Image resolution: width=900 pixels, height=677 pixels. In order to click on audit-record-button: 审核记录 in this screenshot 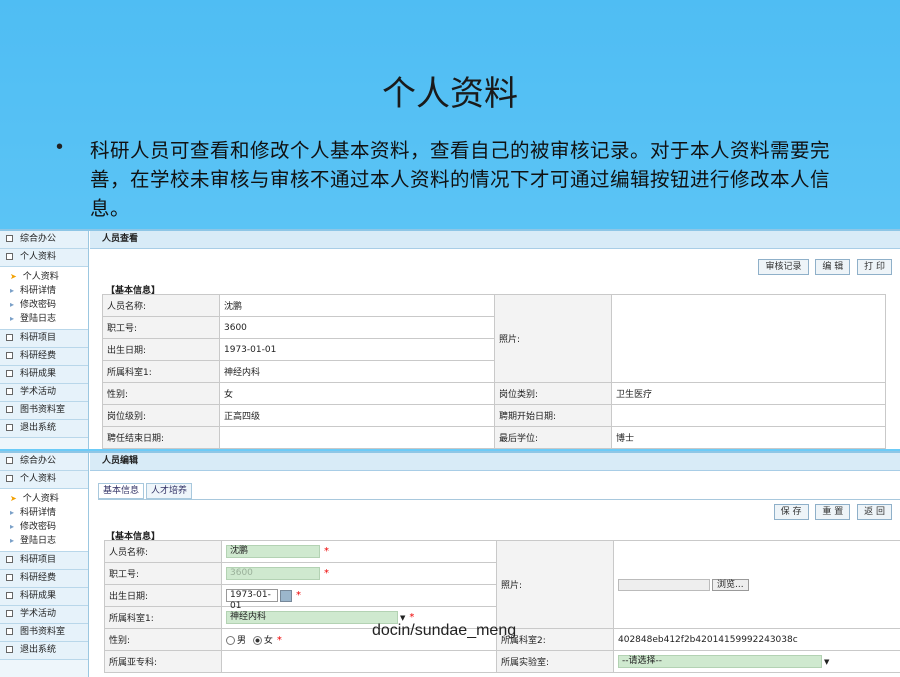, I will do `click(783, 267)`.